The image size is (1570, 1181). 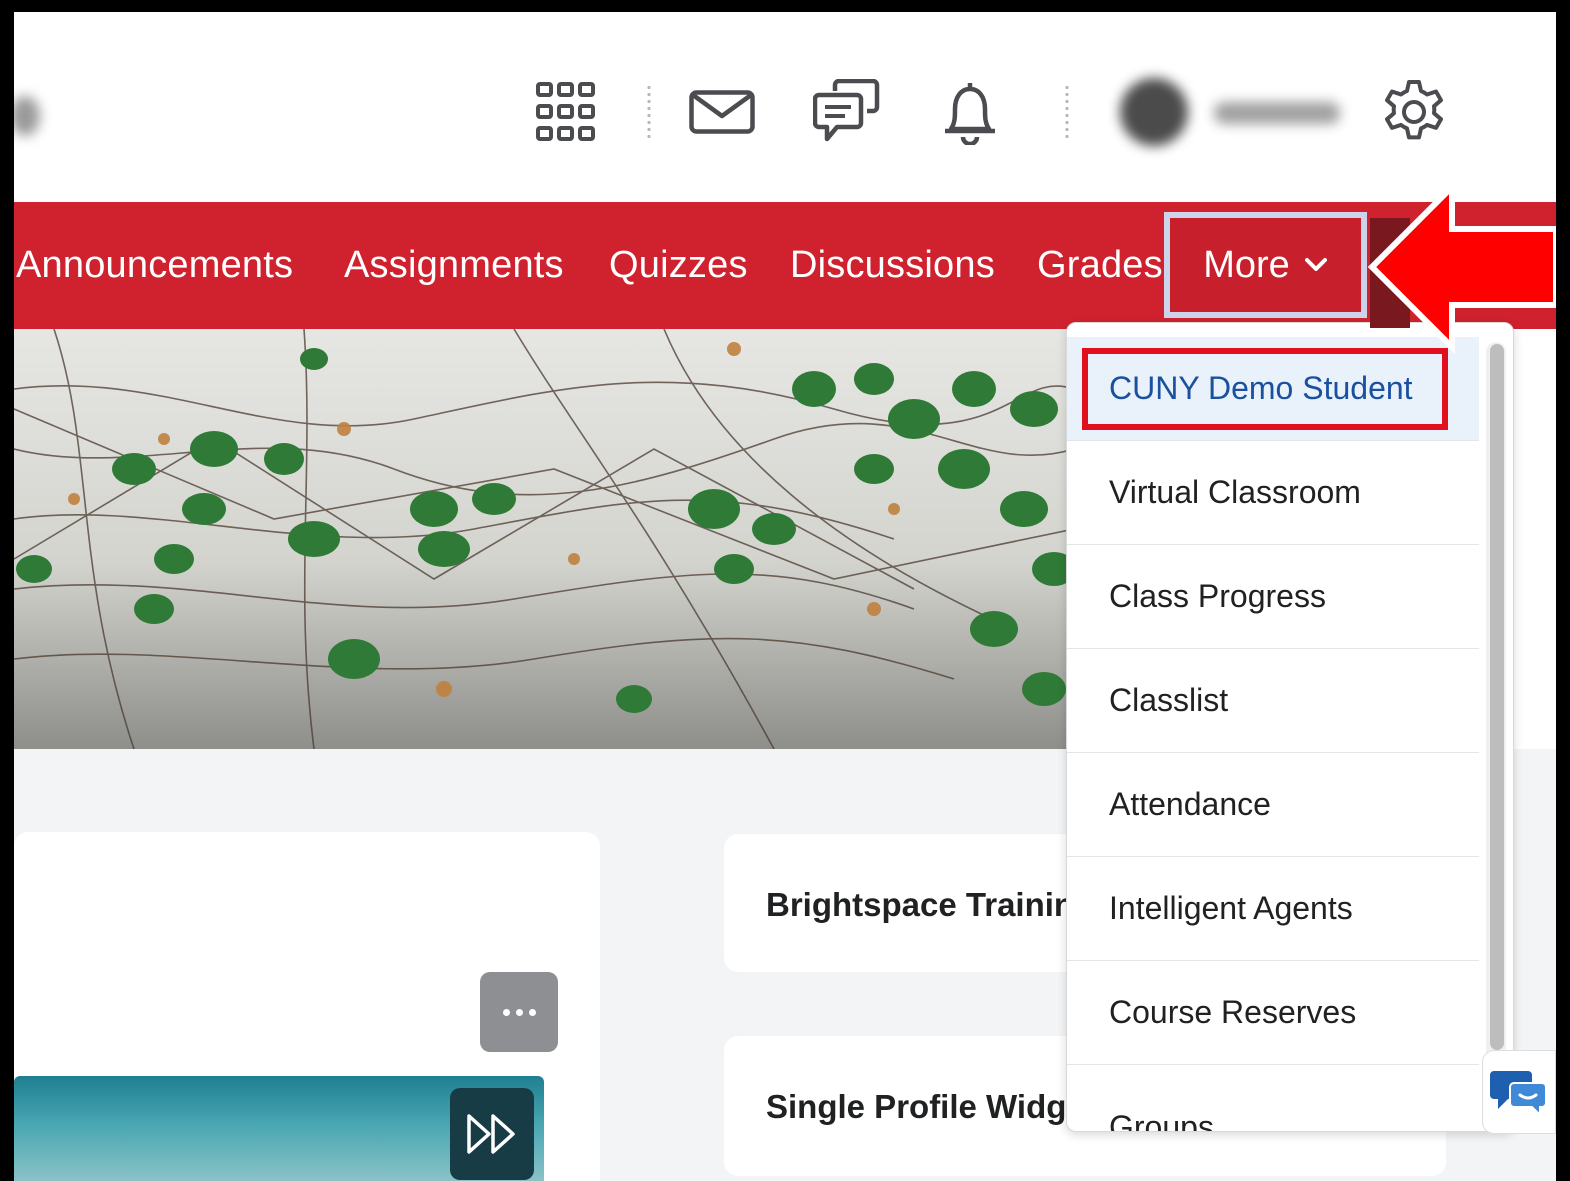 What do you see at coordinates (931, 1106) in the screenshot?
I see `widget-title: Single Profile Widget` at bounding box center [931, 1106].